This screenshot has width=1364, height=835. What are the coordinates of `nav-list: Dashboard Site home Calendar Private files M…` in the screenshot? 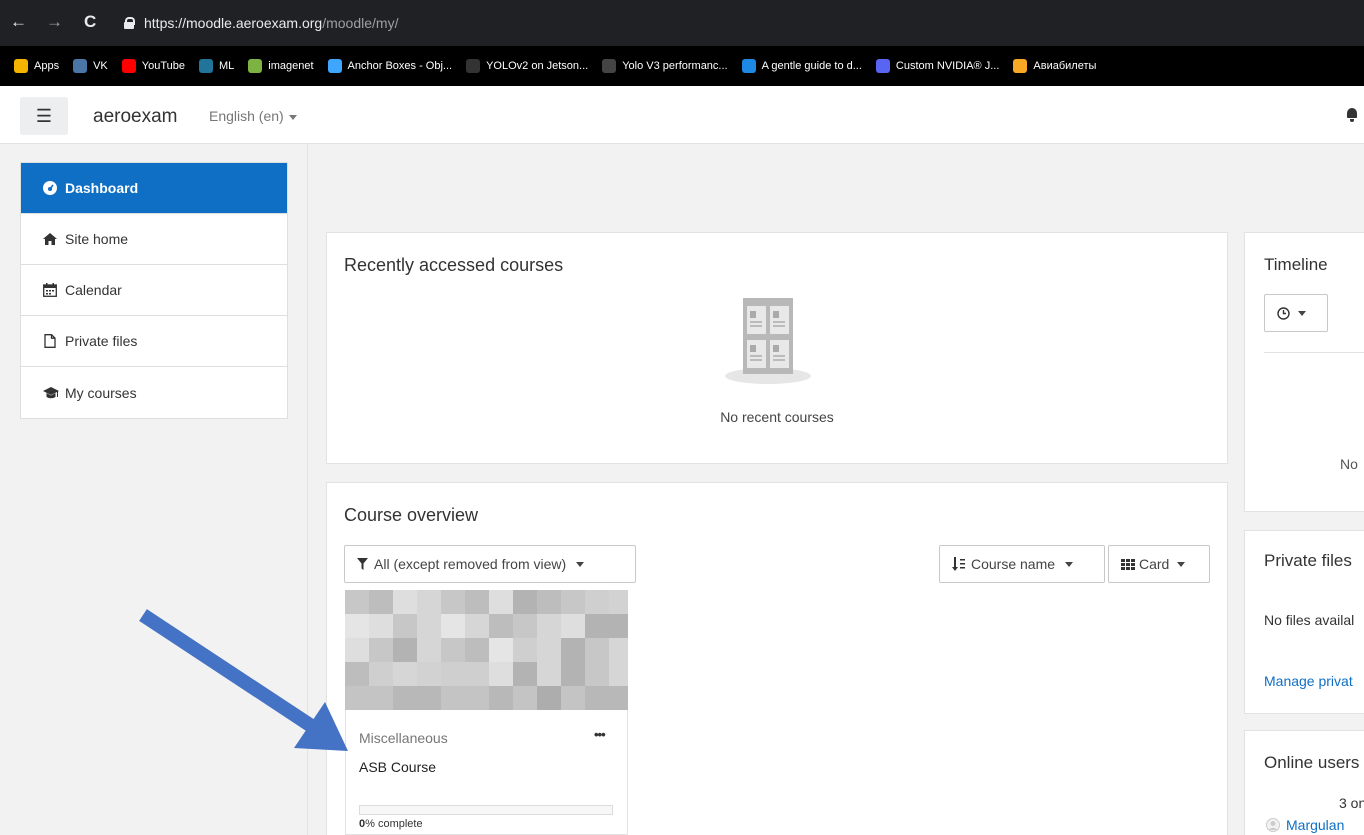 It's located at (154, 290).